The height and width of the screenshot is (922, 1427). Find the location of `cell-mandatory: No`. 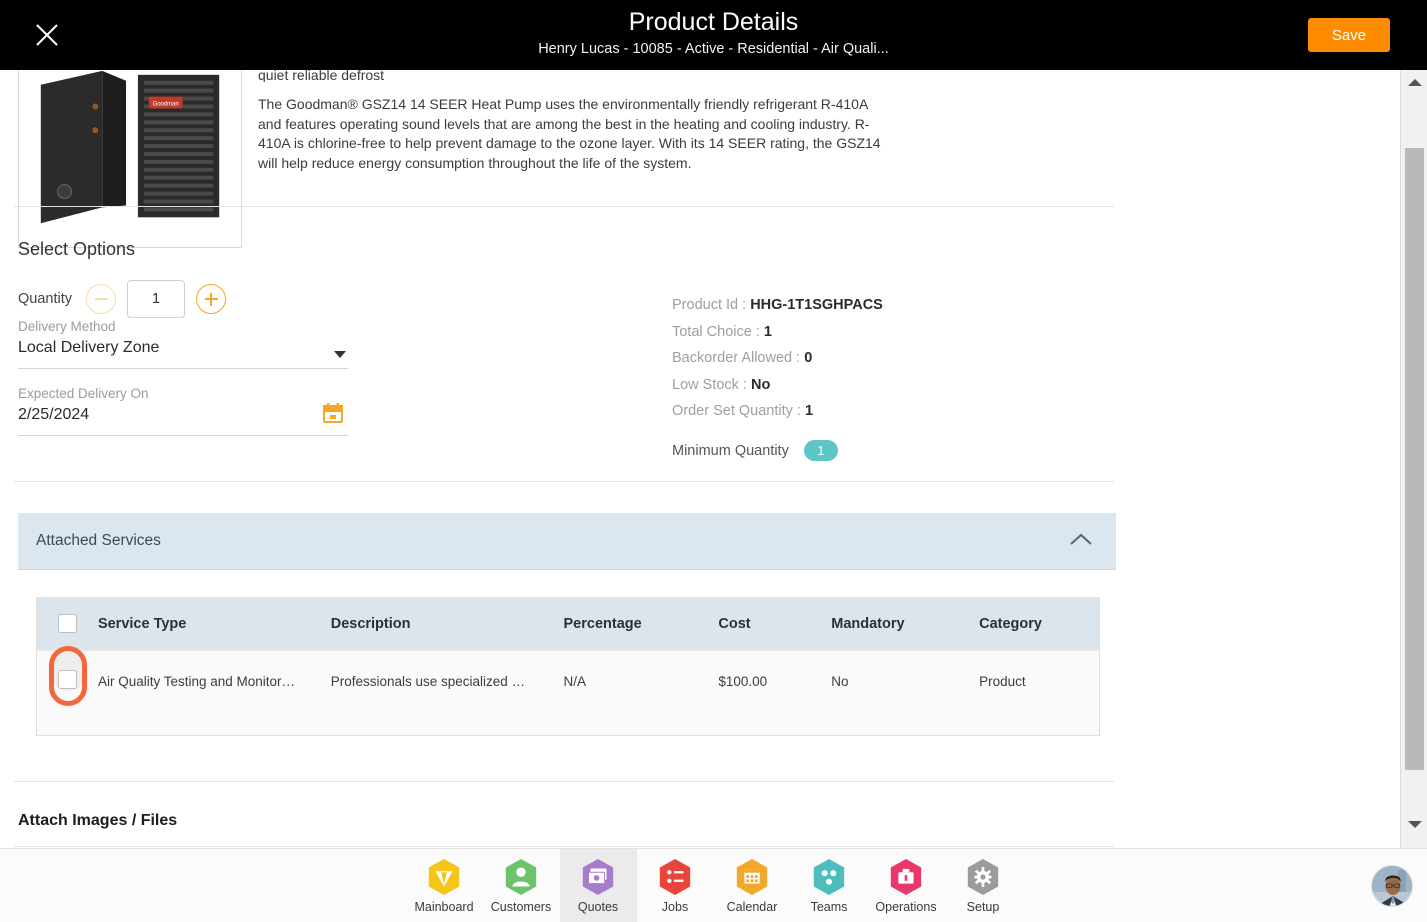

cell-mandatory: No is located at coordinates (840, 681).